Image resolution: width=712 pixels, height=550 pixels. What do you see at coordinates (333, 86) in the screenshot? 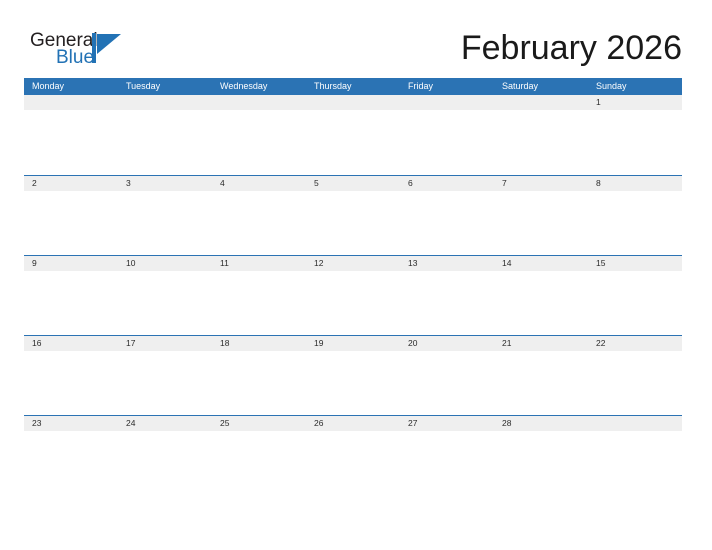
I see `weekday-header-thursday: Thursday` at bounding box center [333, 86].